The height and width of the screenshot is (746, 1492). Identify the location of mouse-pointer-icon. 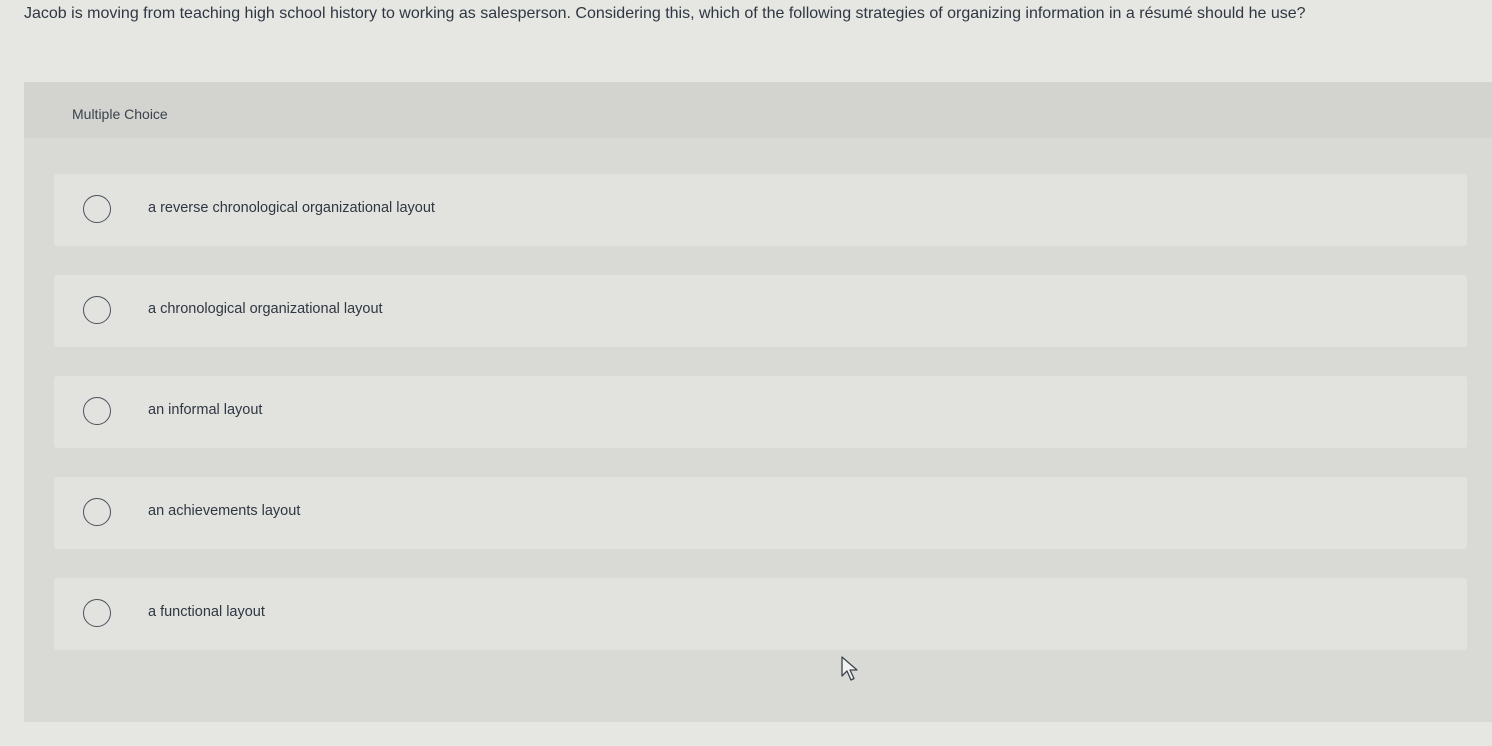
(849, 668).